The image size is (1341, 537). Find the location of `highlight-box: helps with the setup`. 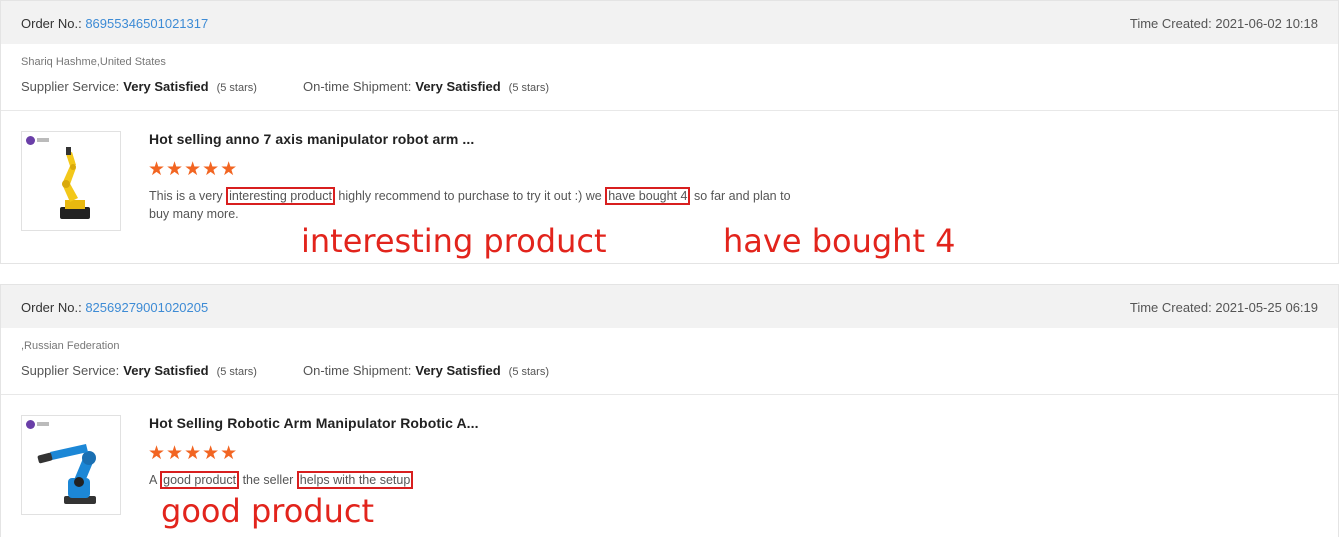

highlight-box: helps with the setup is located at coordinates (355, 480).